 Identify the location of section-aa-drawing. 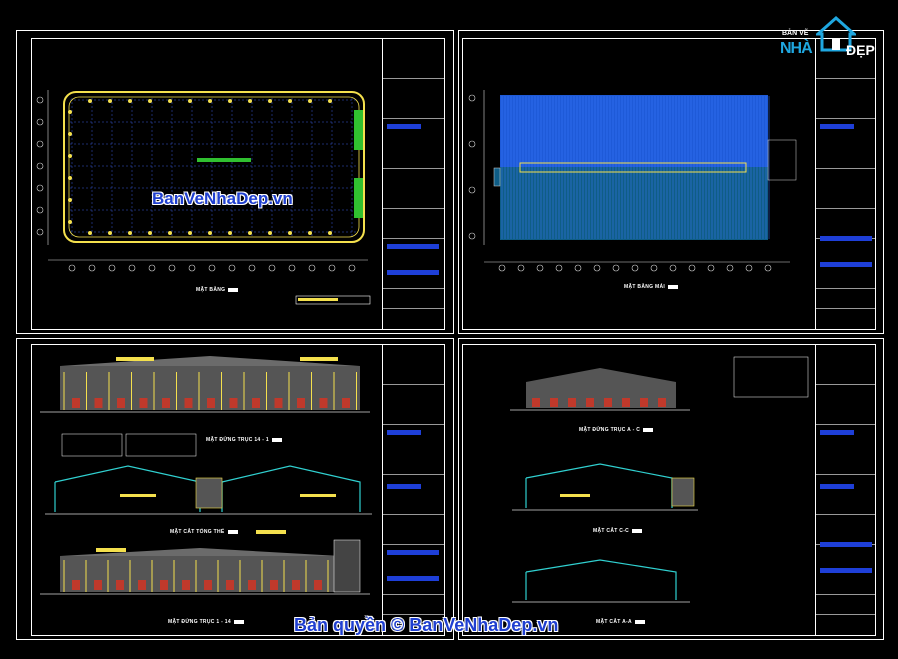
(601, 581).